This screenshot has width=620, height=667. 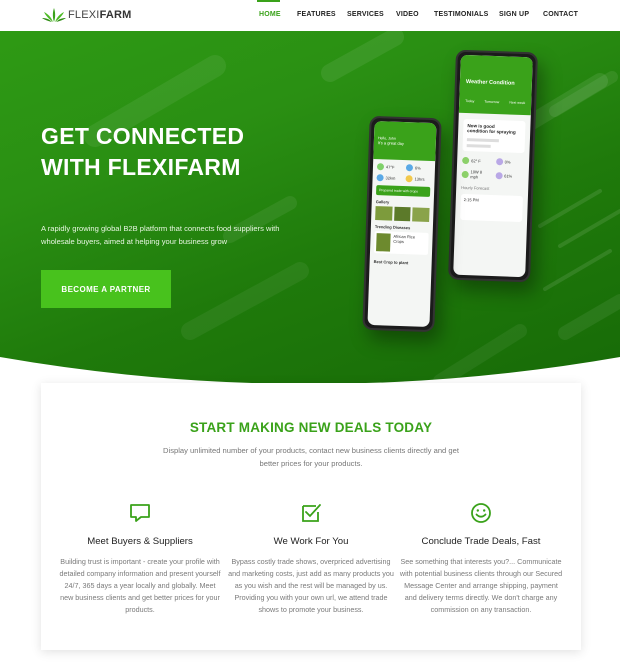 I want to click on stat-value: 47°F, so click(x=390, y=167).